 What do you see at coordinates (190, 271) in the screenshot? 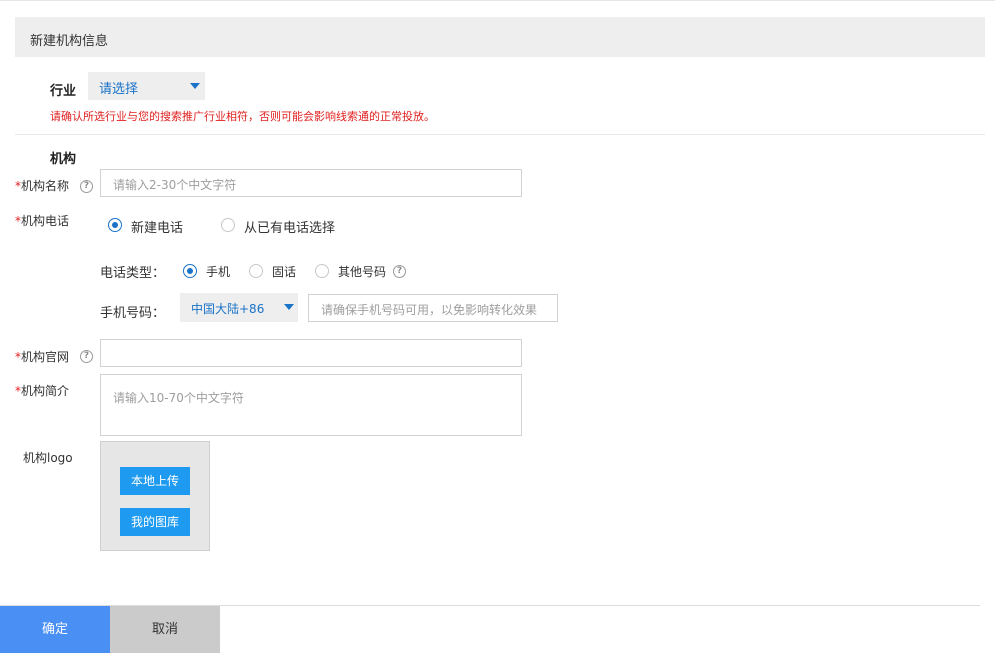
I see `radio-mobile` at bounding box center [190, 271].